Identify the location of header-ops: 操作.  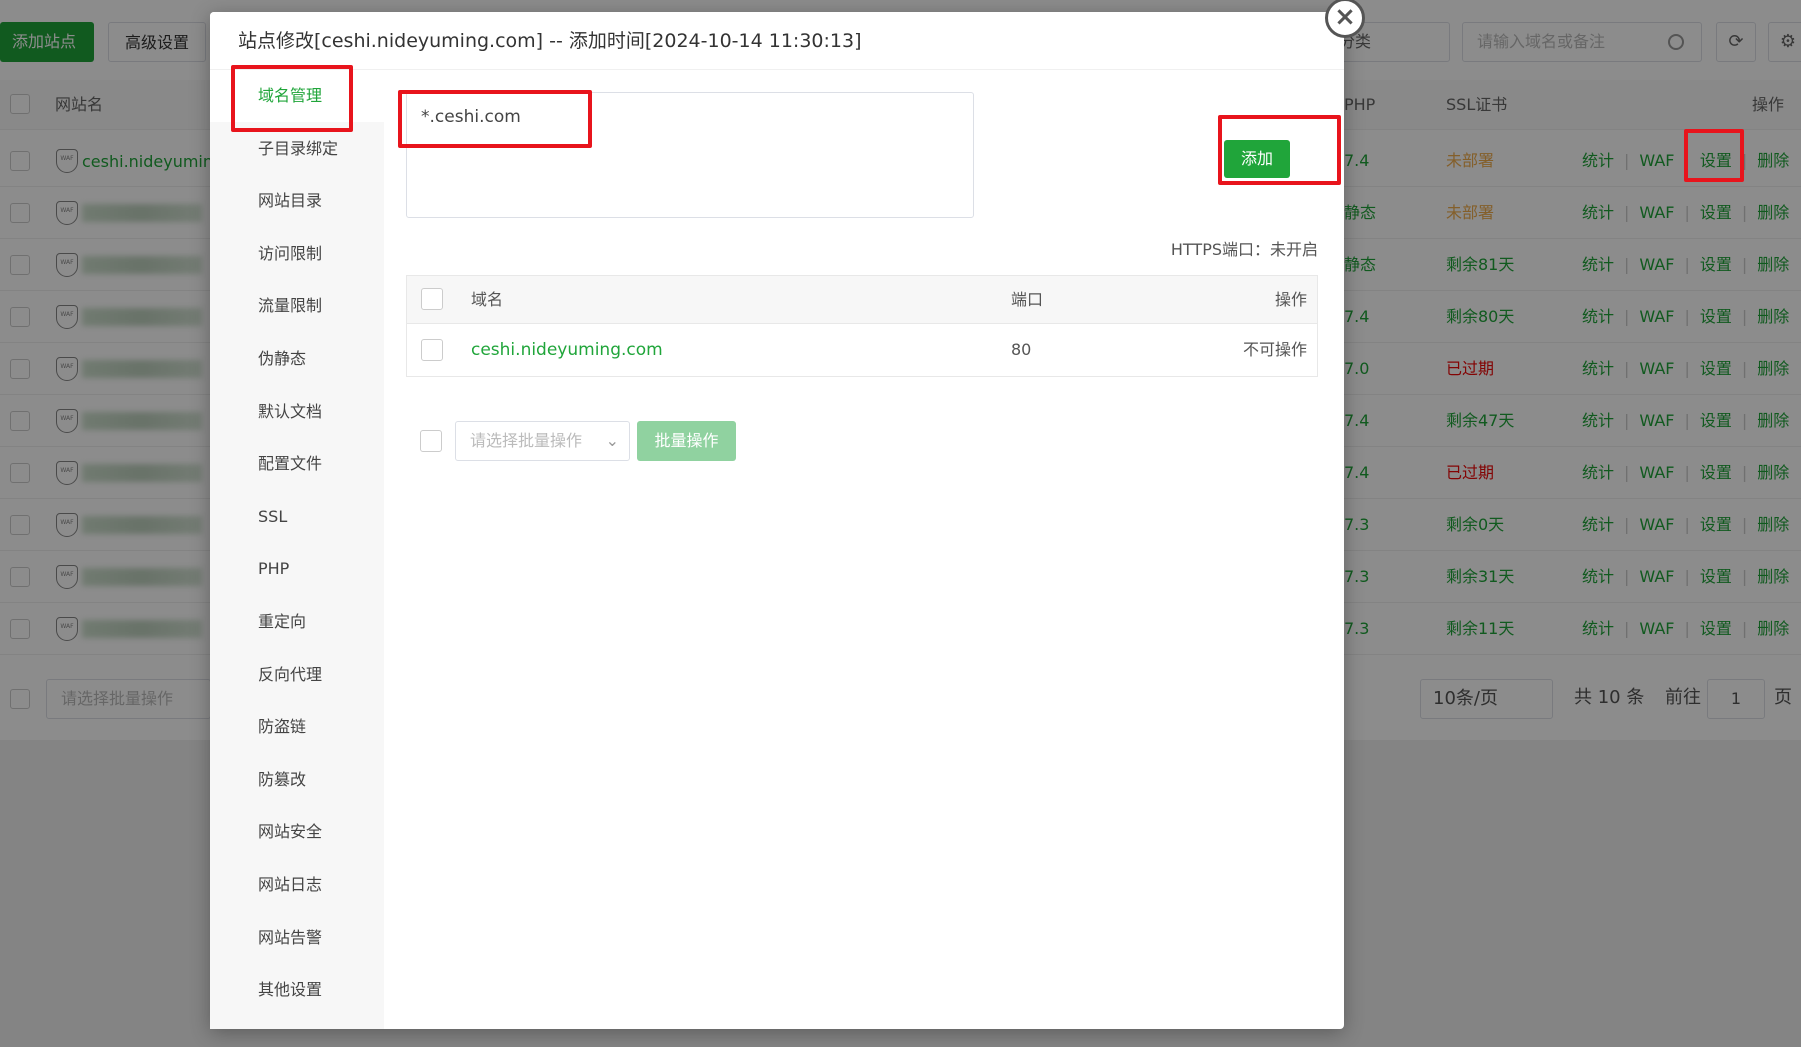
(1290, 299).